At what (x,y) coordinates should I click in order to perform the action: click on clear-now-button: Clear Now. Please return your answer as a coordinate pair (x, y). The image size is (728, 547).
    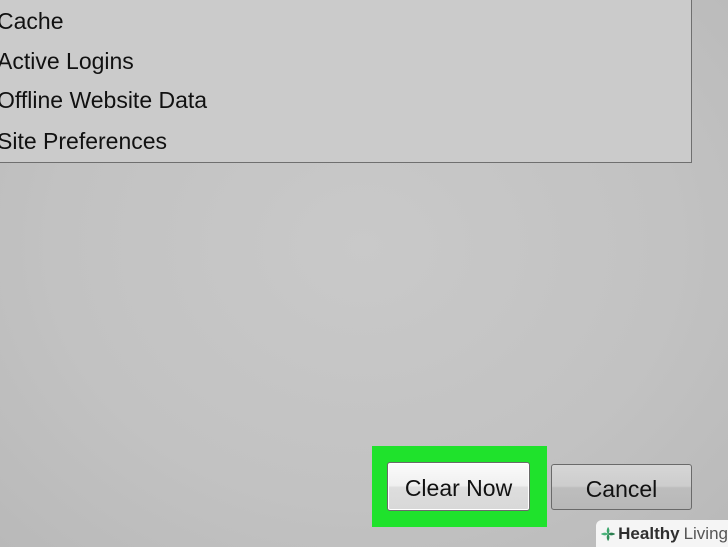
    Looking at the image, I should click on (458, 486).